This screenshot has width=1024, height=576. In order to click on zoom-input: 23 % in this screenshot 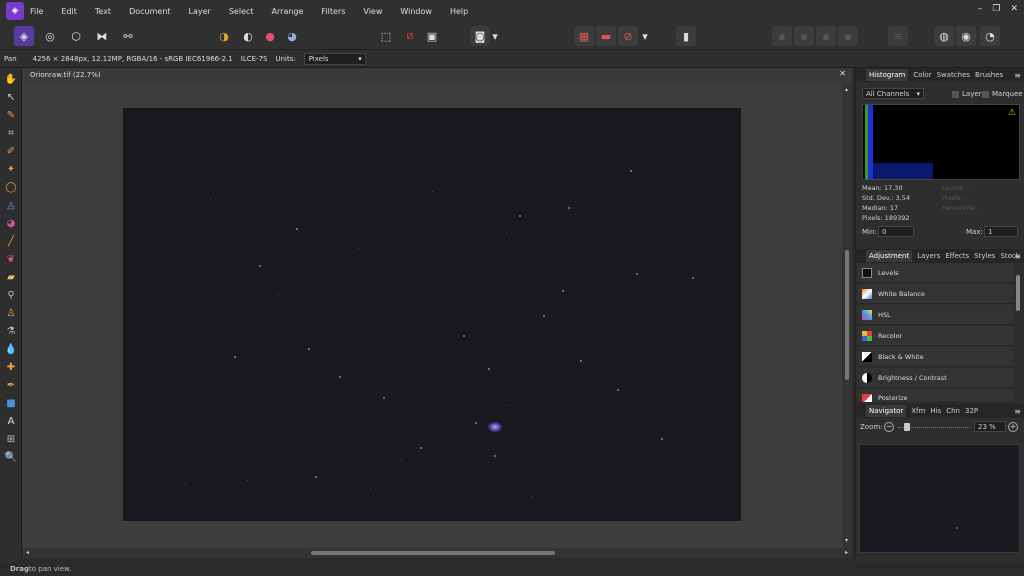, I will do `click(990, 426)`.